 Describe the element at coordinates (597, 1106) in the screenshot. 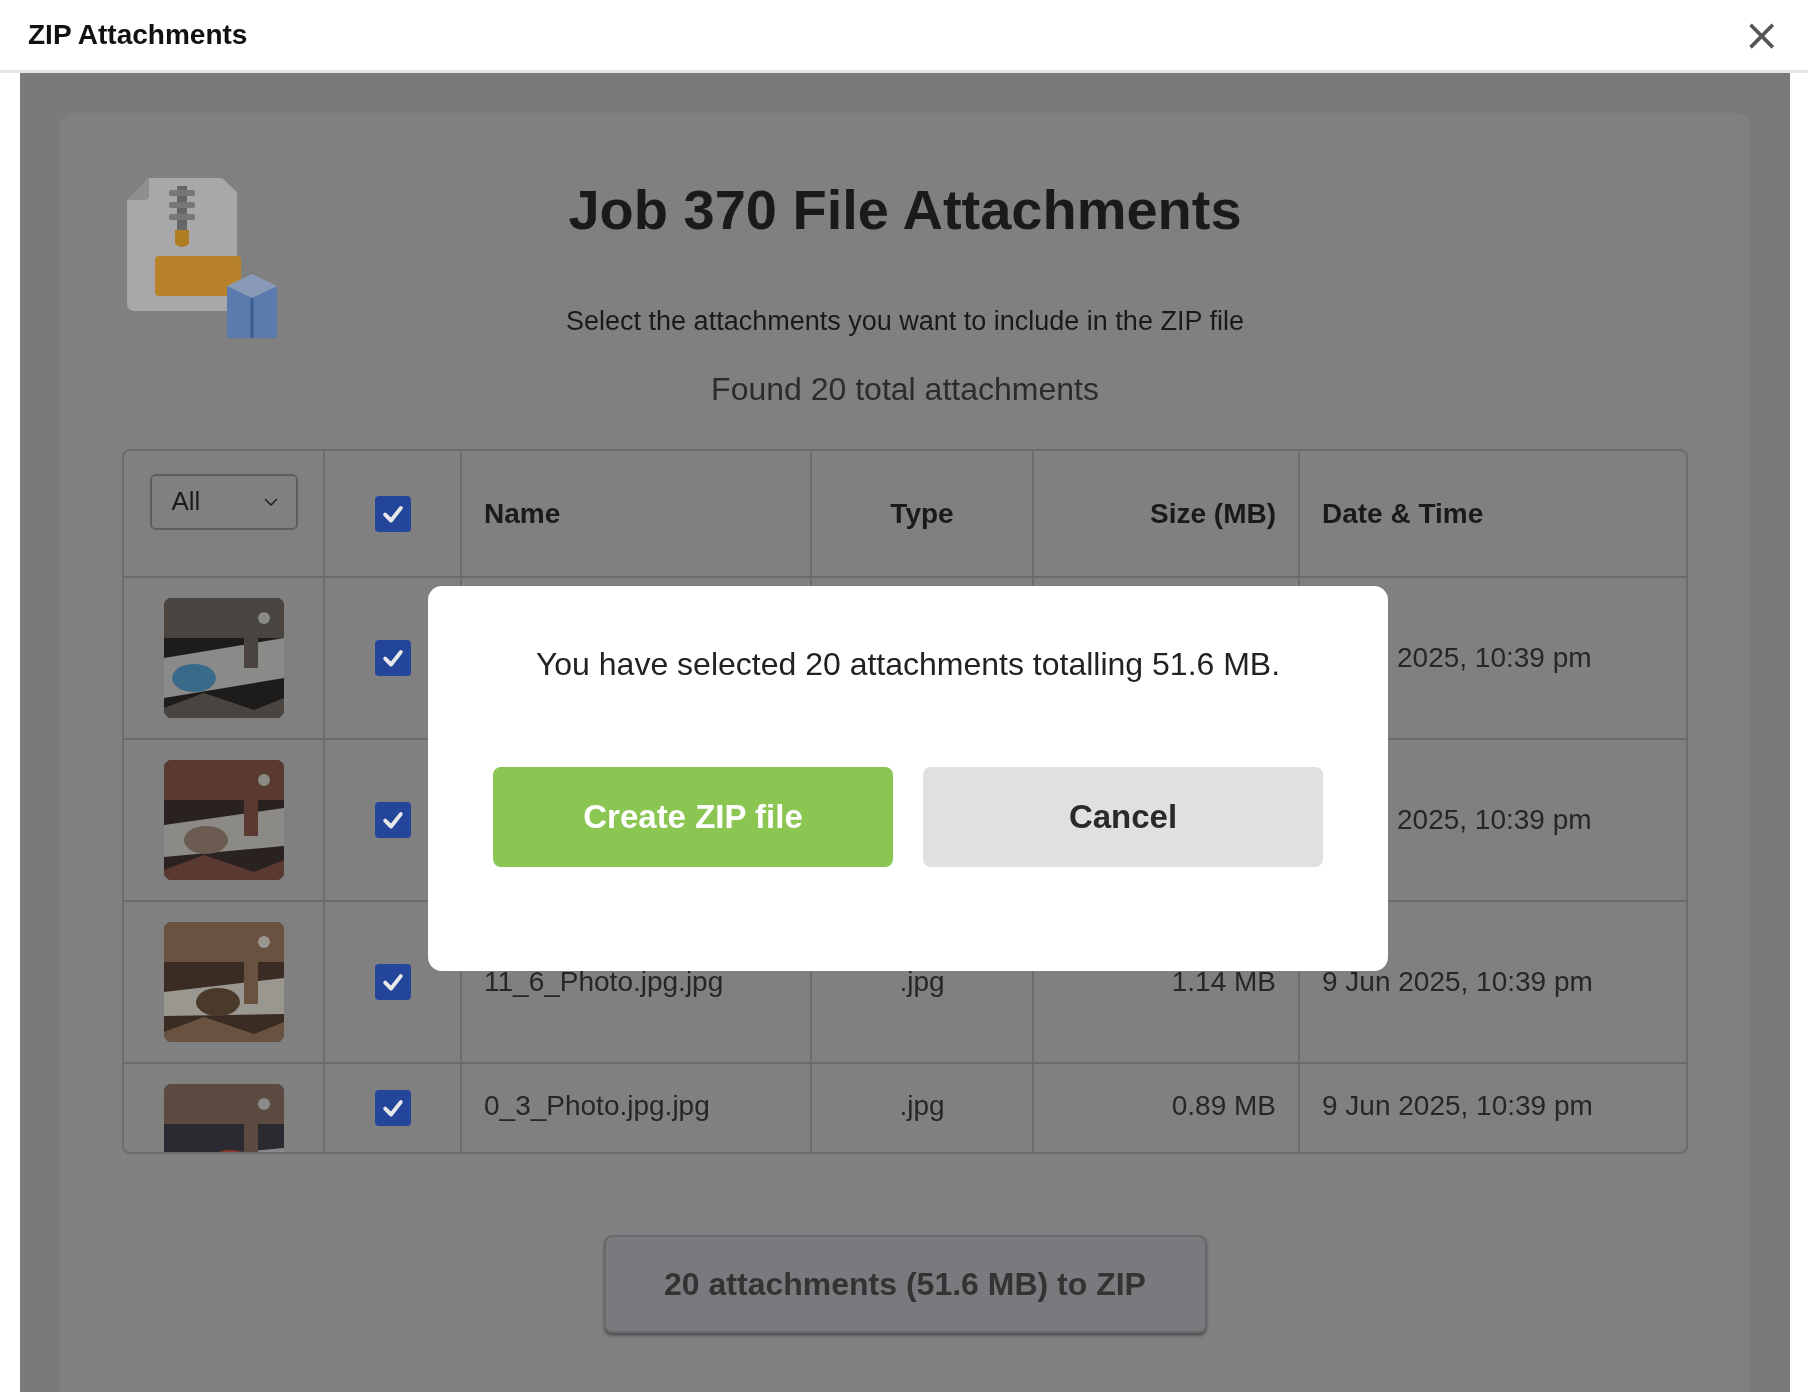

I see `file-name: 0_3_Photo.jpg.jpg` at that location.